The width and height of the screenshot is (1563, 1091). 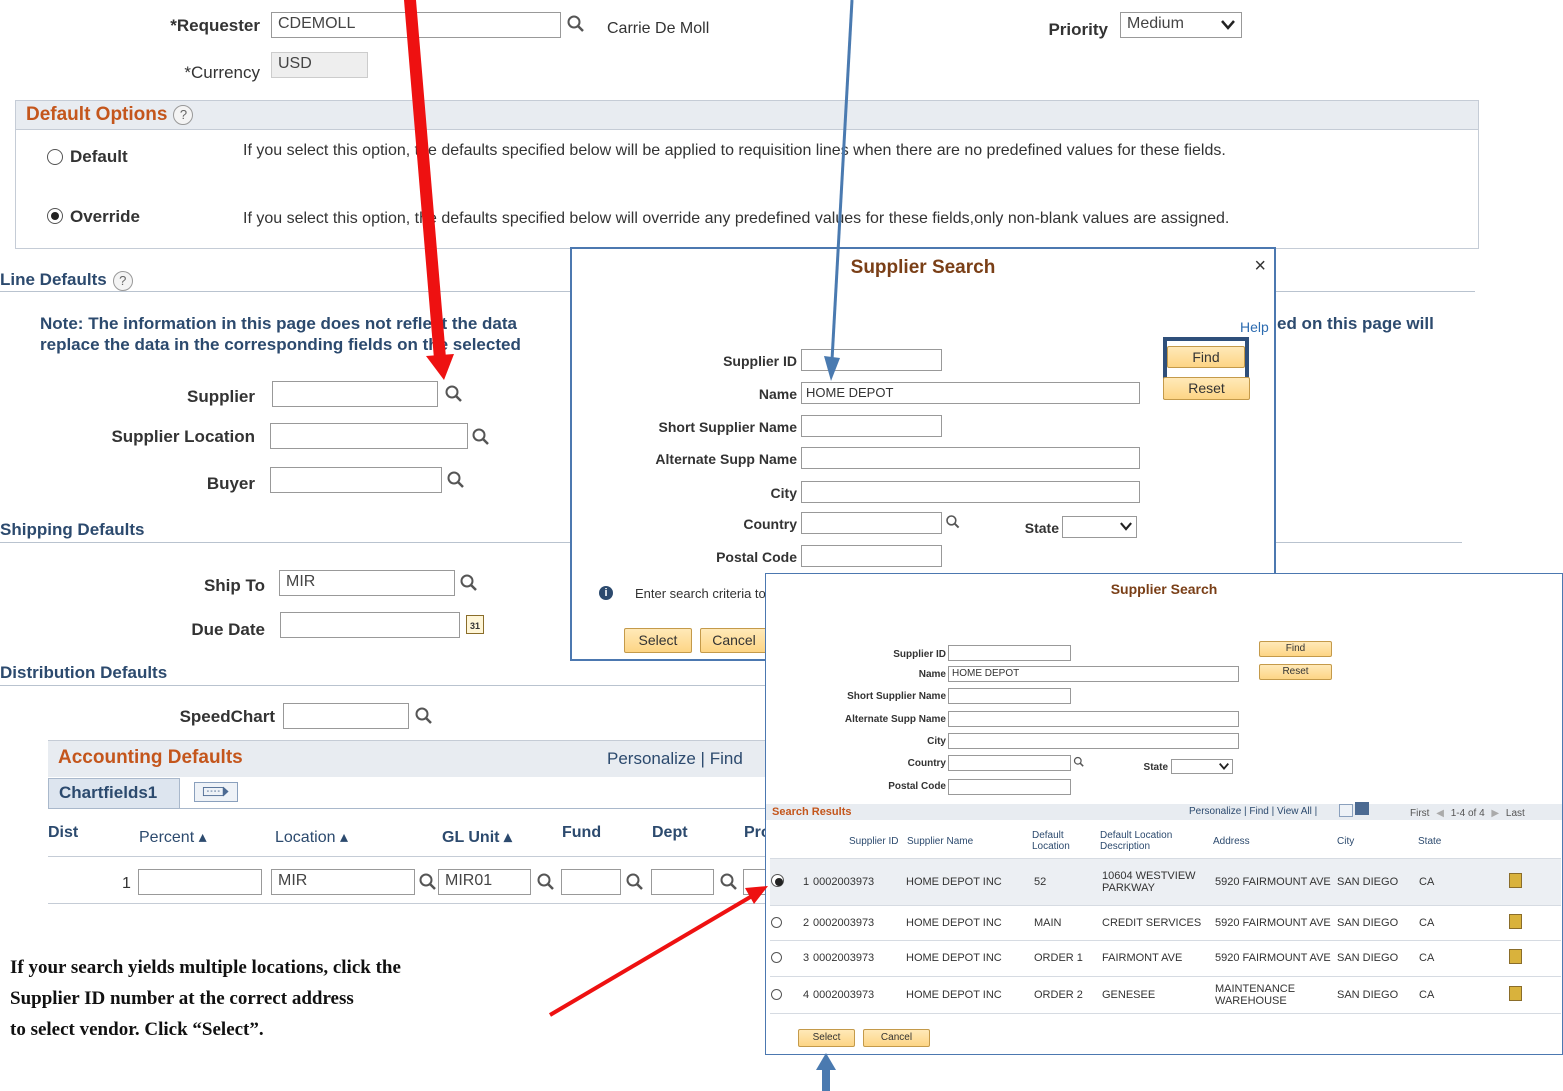 I want to click on red-arrow-to-radio, so click(x=658, y=951).